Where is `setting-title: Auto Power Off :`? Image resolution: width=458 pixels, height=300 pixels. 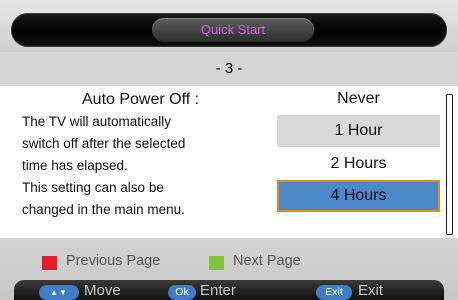
setting-title: Auto Power Off : is located at coordinates (141, 99).